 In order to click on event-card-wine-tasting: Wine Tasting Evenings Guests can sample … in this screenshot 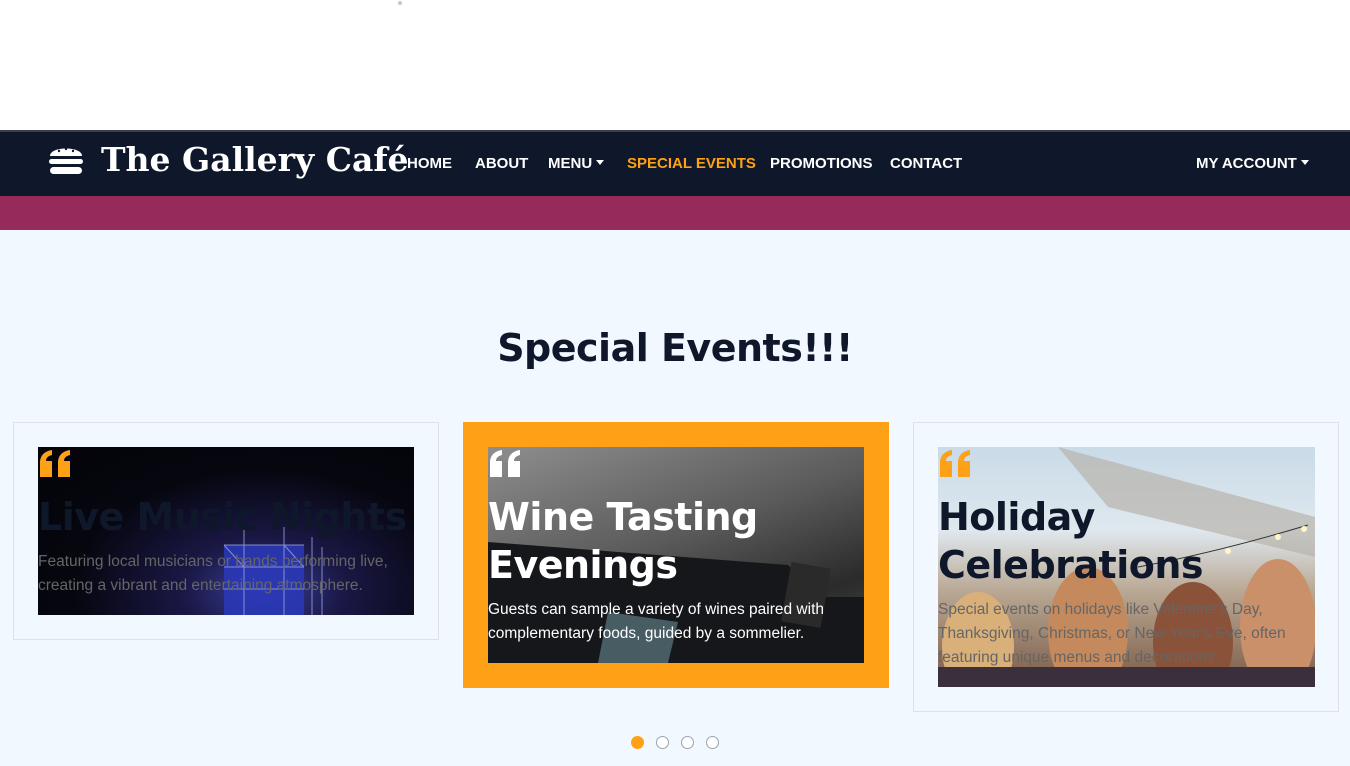, I will do `click(676, 555)`.